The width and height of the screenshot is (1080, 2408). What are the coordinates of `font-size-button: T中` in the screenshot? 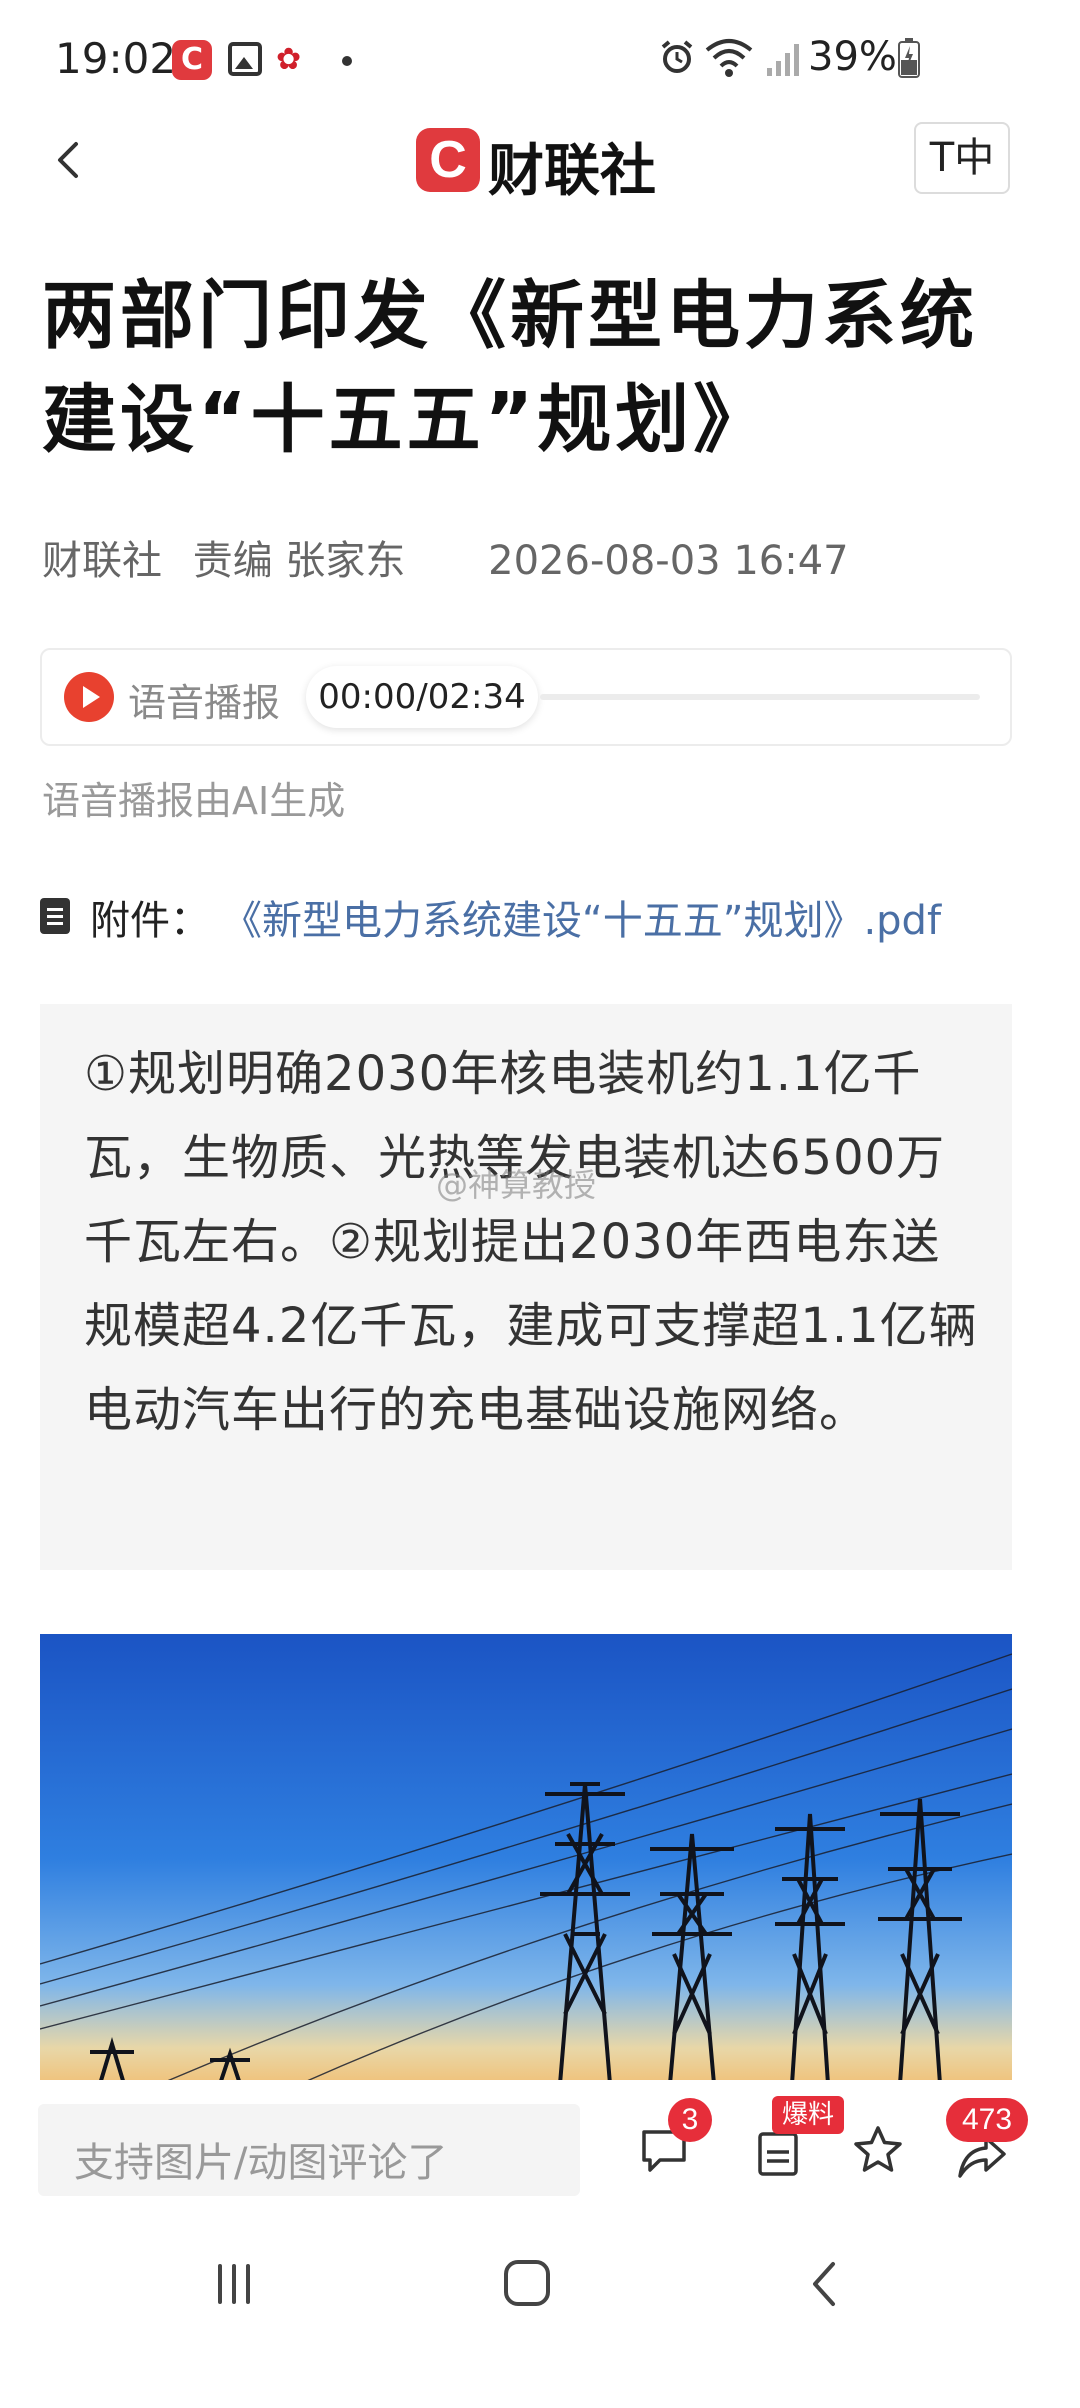 It's located at (962, 158).